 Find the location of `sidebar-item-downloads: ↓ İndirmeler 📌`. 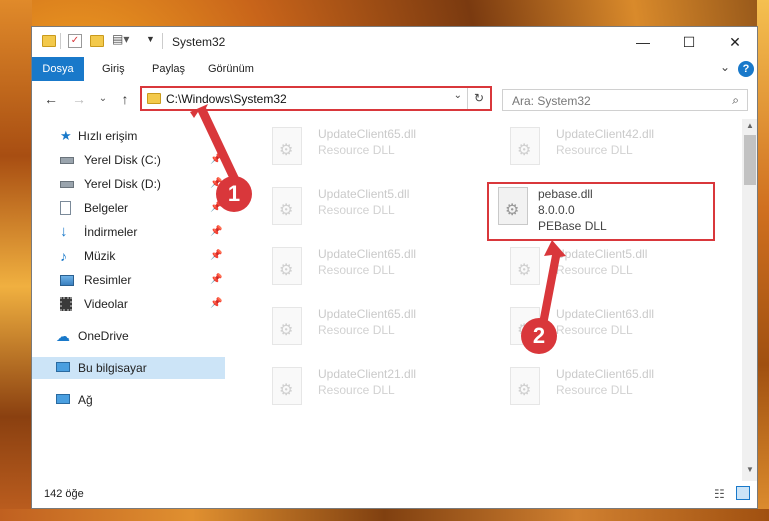

sidebar-item-downloads: ↓ İndirmeler 📌 is located at coordinates (128, 232).